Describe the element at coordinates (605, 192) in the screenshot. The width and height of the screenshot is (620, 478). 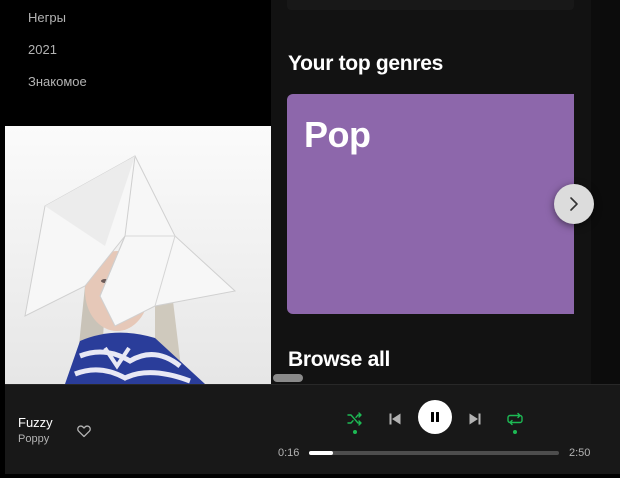
I see `right-panel-edge` at that location.